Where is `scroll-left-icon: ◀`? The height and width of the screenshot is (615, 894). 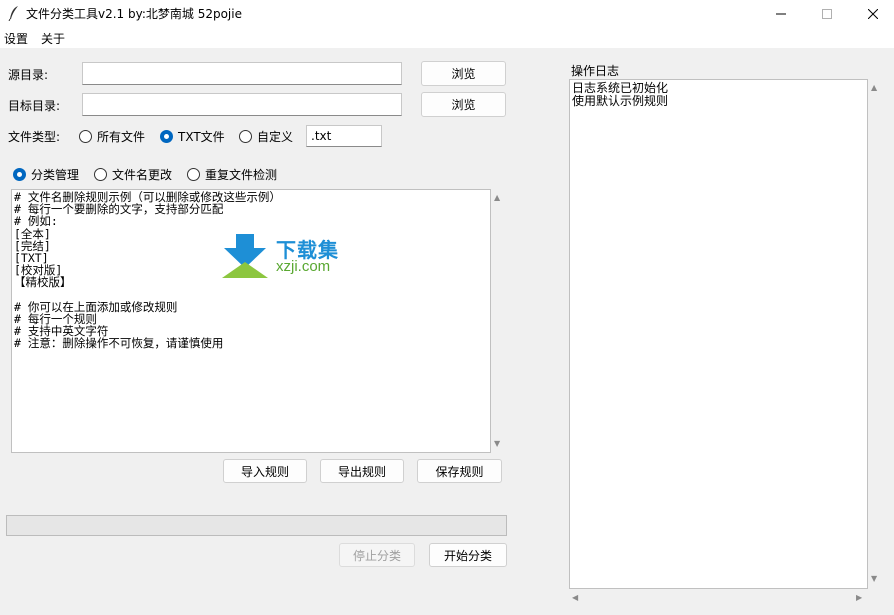
scroll-left-icon: ◀ is located at coordinates (575, 597).